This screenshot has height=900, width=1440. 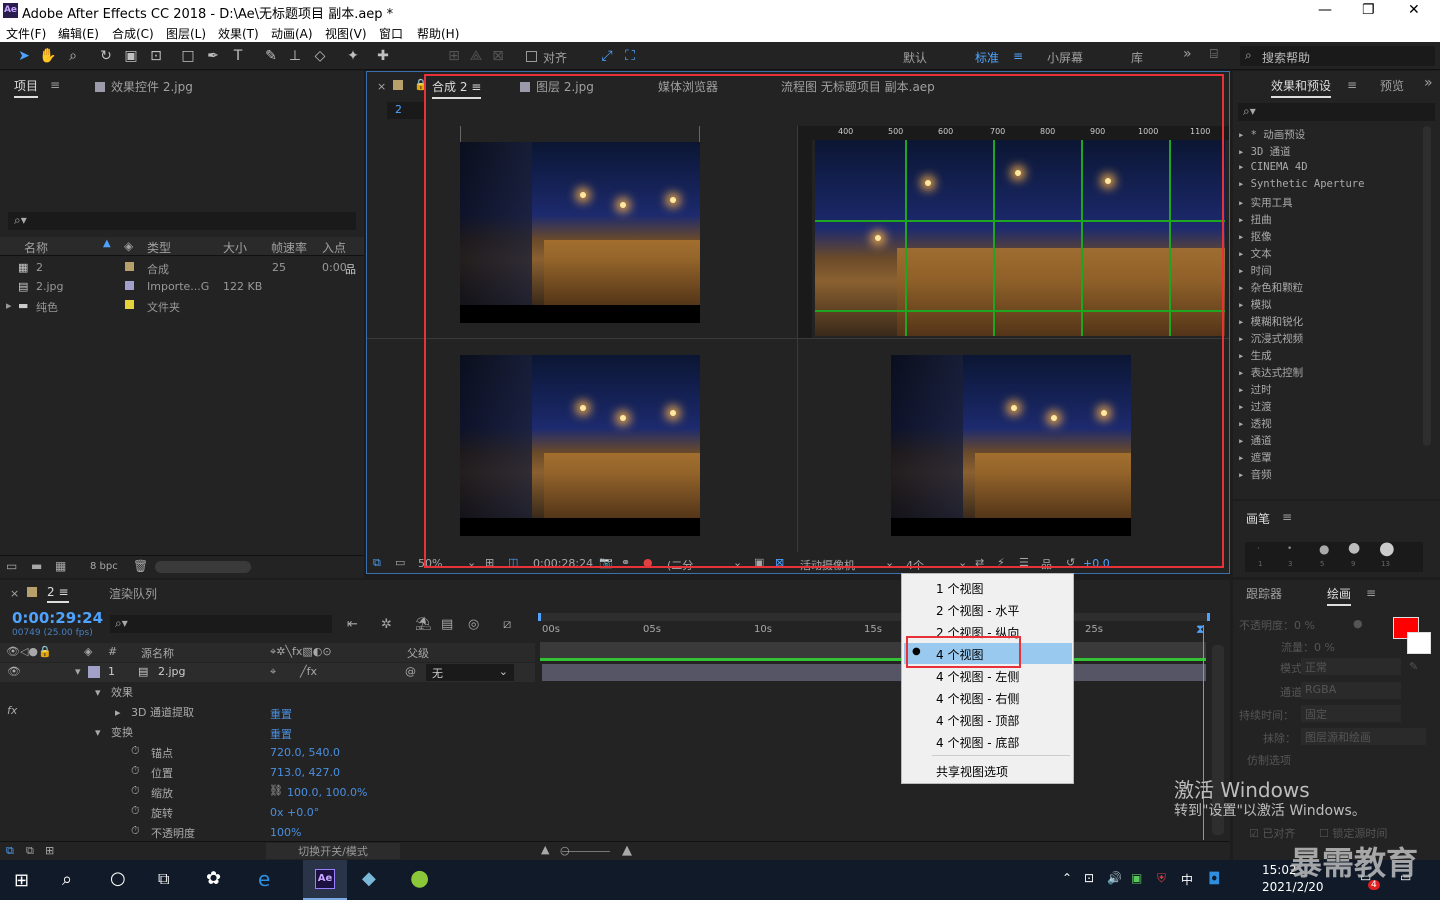 I want to click on effect-category: ▸ 生成, so click(x=1255, y=355).